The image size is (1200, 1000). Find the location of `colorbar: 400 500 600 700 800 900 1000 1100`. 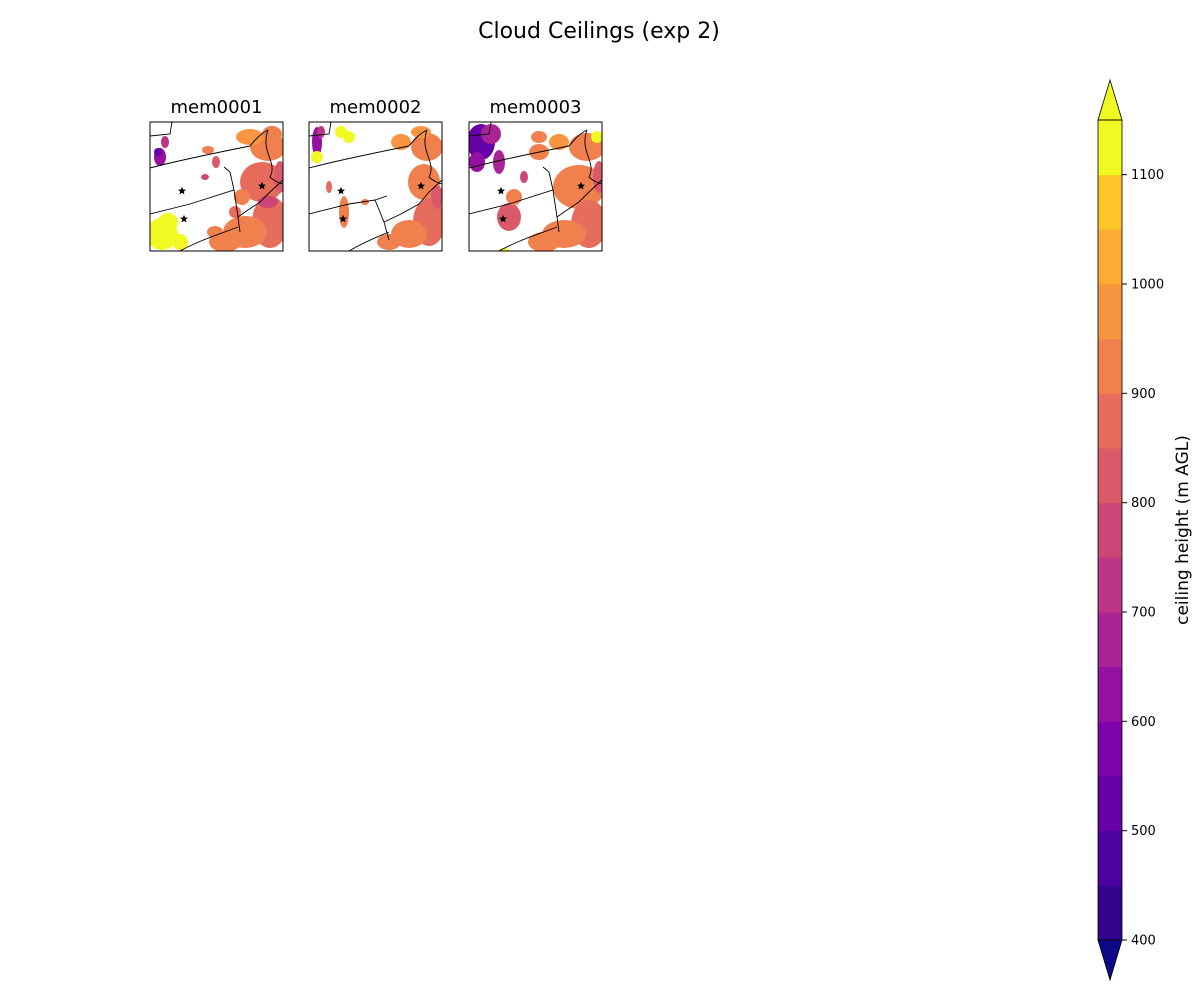

colorbar: 400 500 600 700 800 900 1000 1100 is located at coordinates (1130, 530).